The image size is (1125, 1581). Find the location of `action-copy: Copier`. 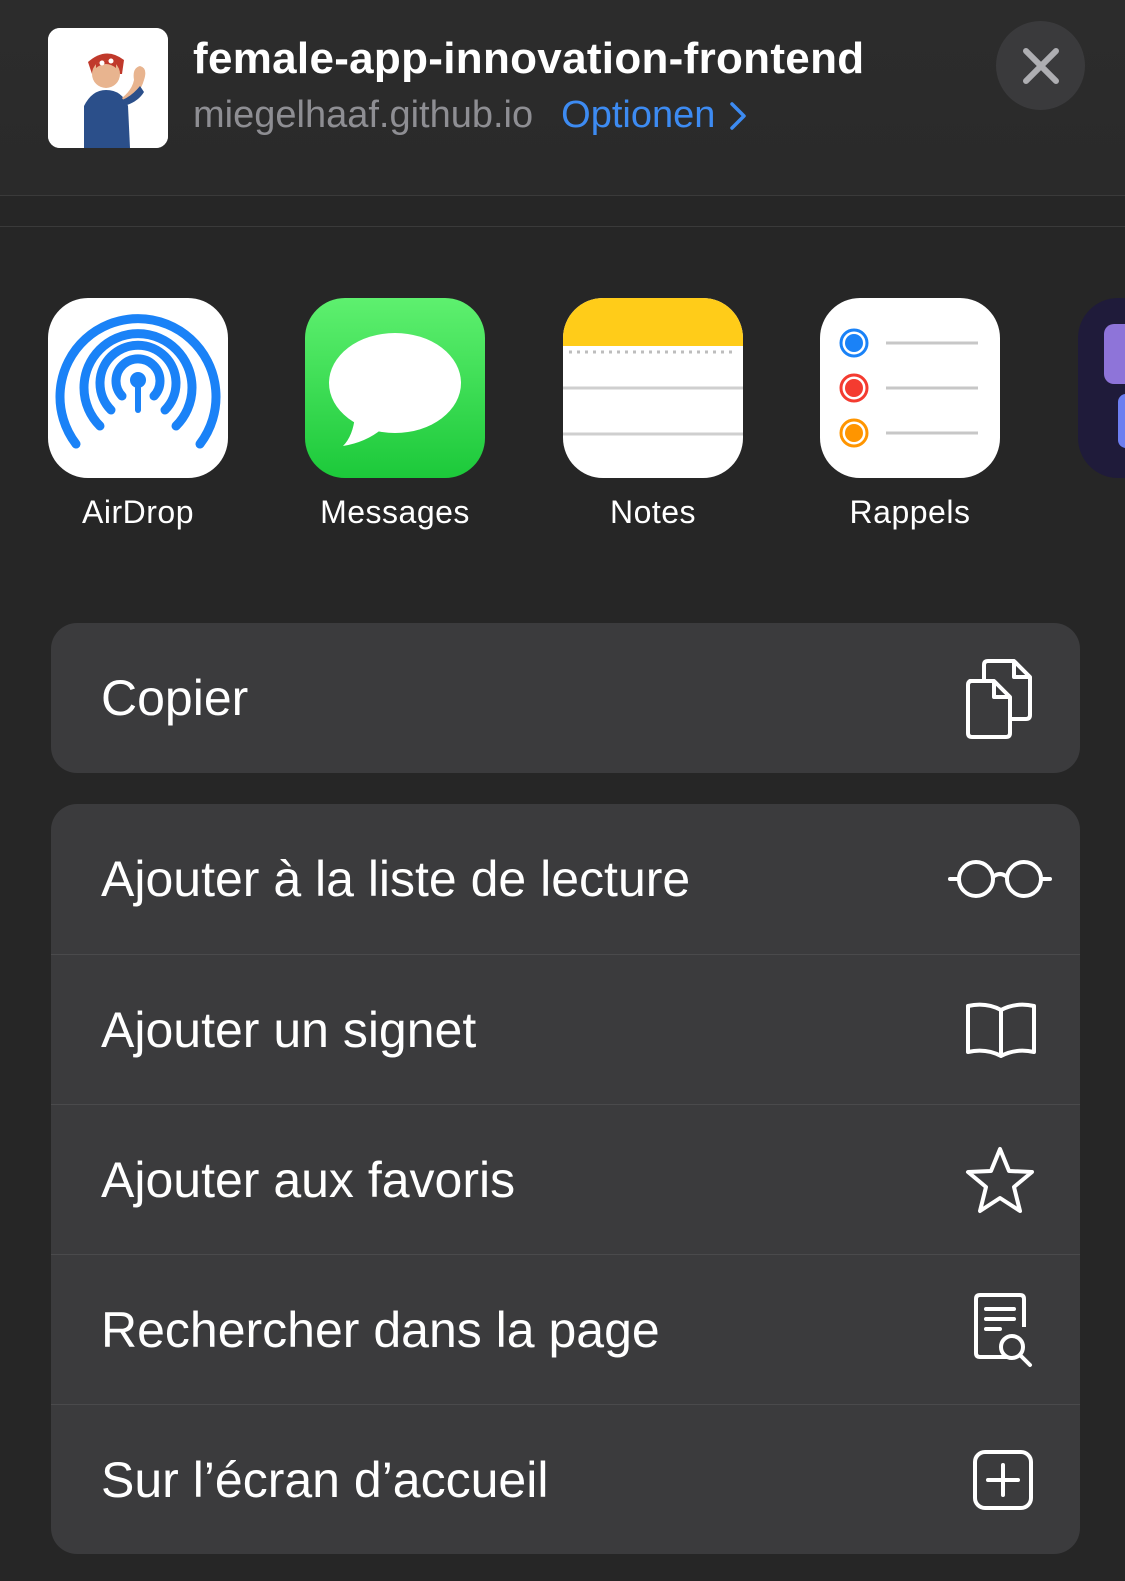

action-copy: Copier is located at coordinates (565, 698).